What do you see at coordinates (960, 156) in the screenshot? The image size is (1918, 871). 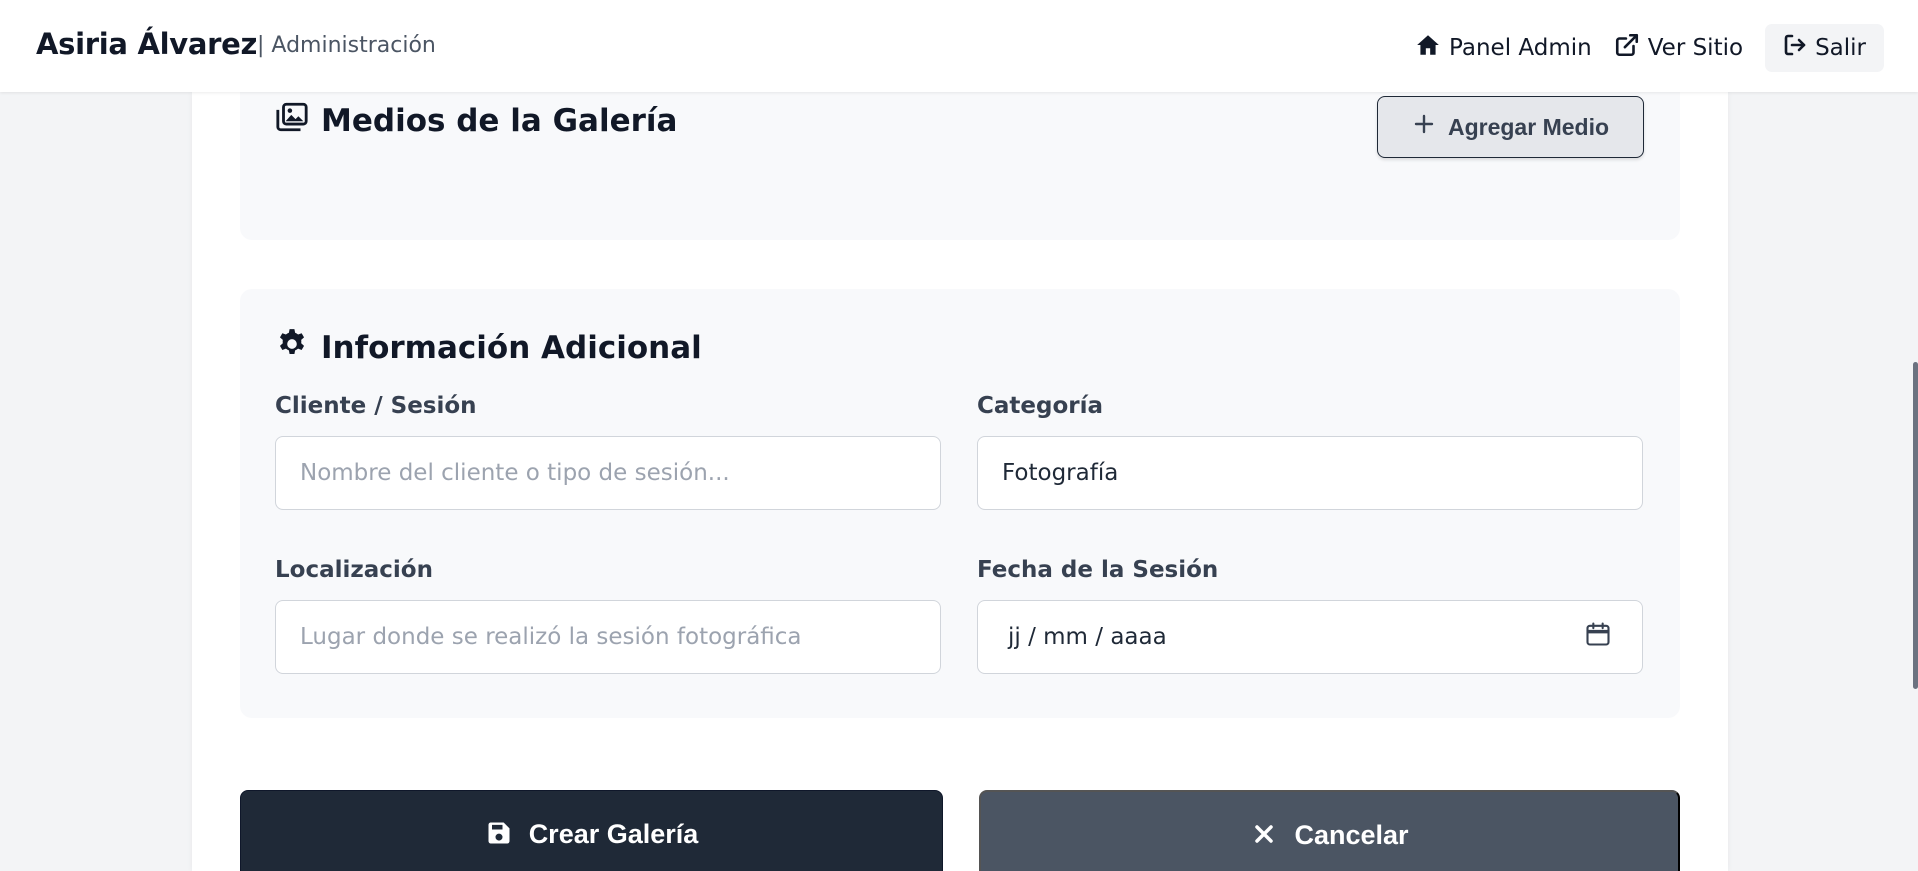 I see `media-section: Medios de la Galería Agregar Medio` at bounding box center [960, 156].